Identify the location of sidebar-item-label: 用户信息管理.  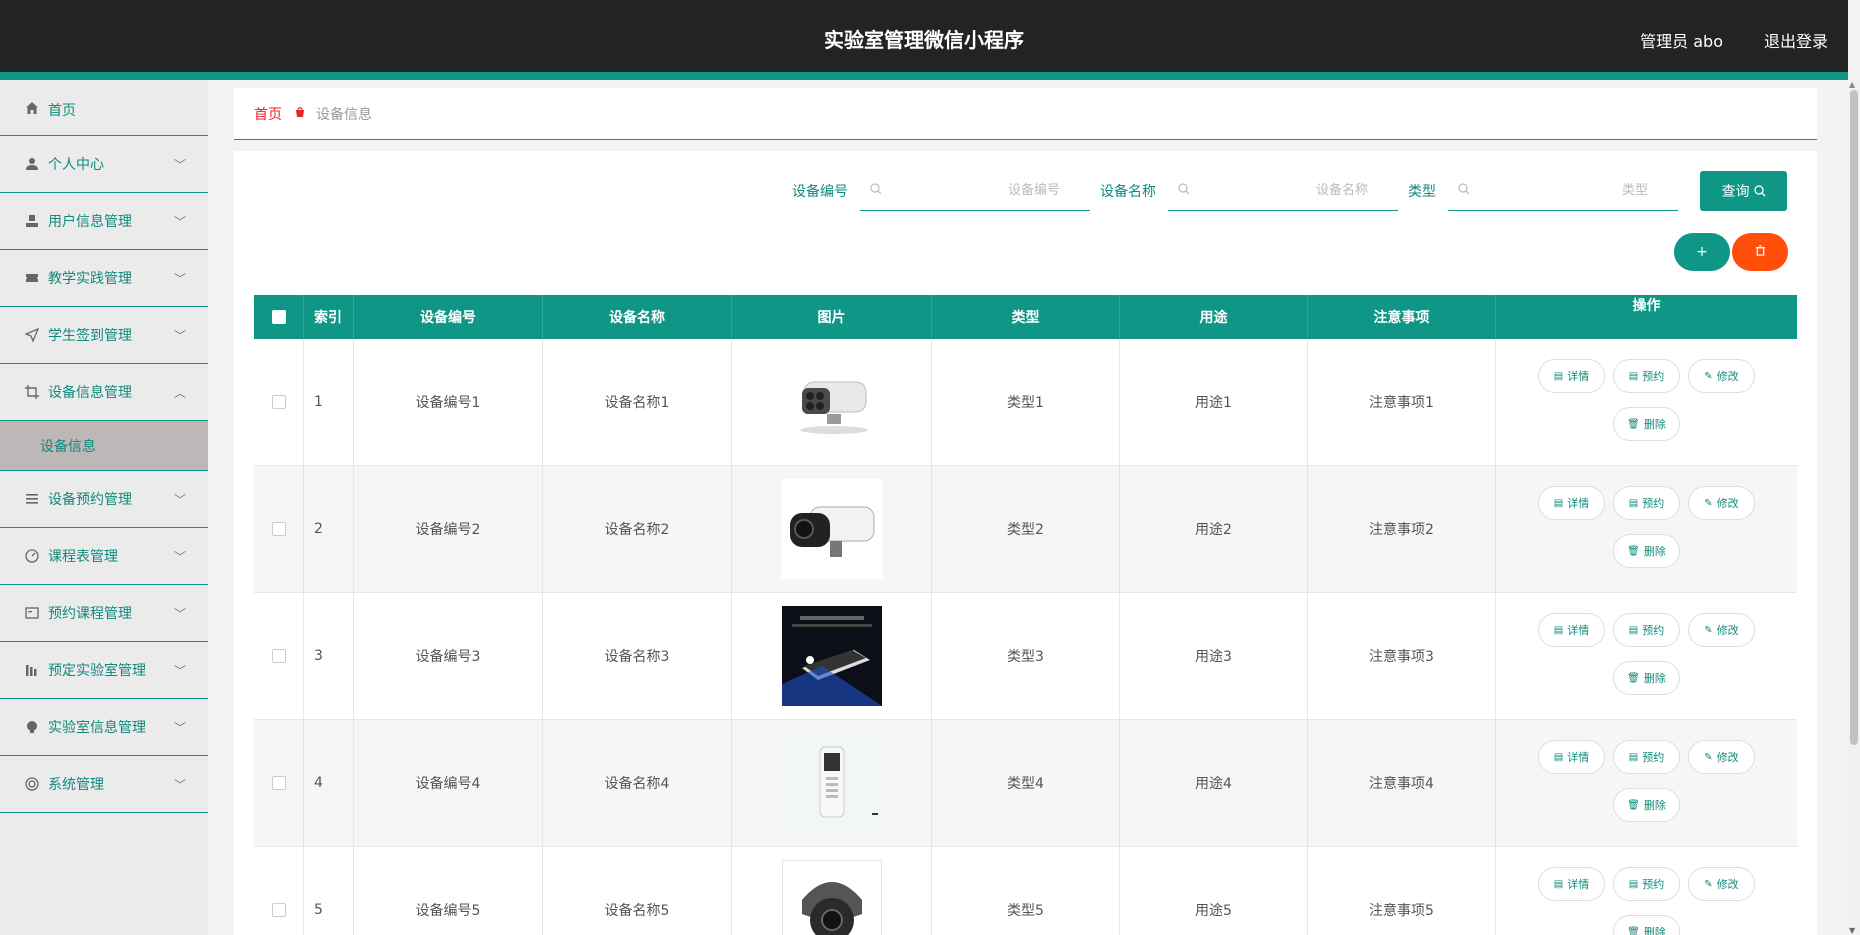
(90, 222).